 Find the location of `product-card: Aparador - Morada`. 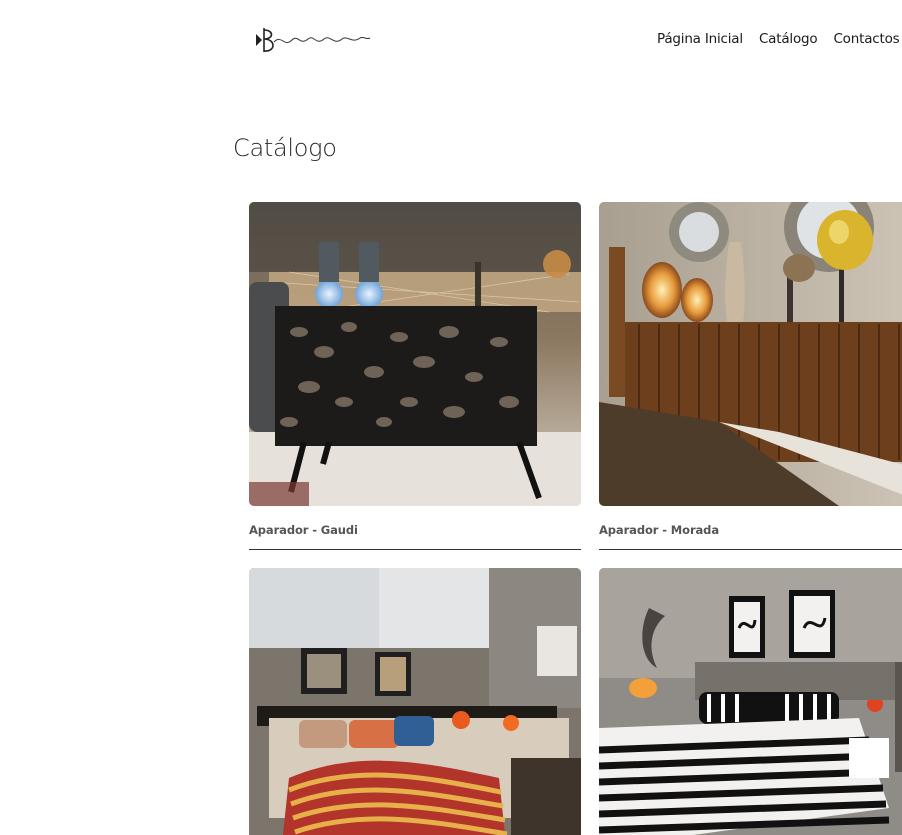

product-card: Aparador - Morada is located at coordinates (750, 376).